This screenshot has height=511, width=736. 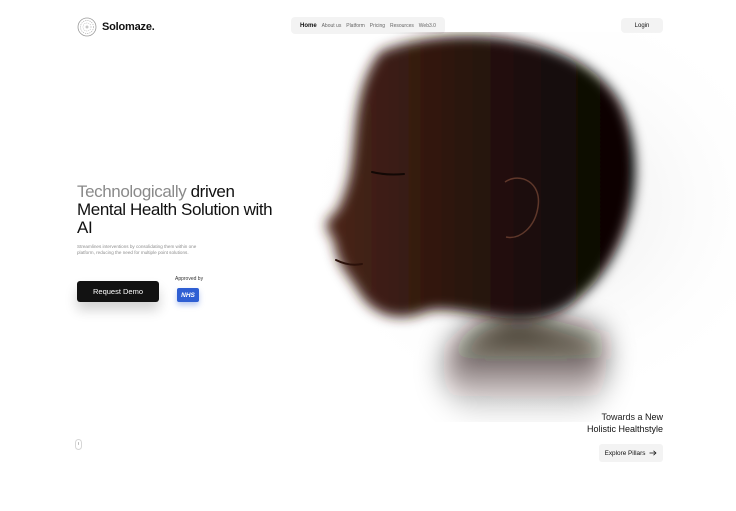 I want to click on nav-item-platform: Platform, so click(x=355, y=26).